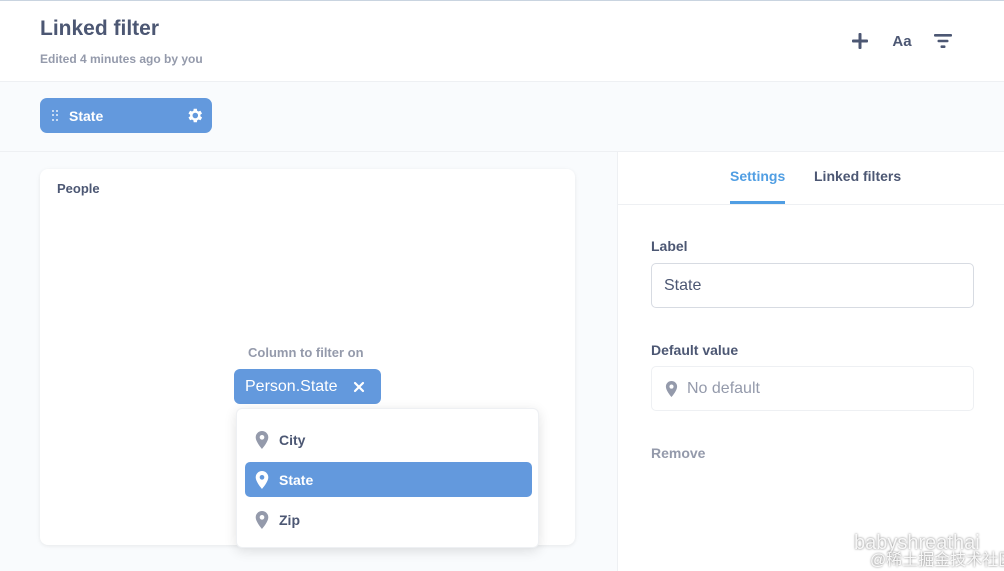 The height and width of the screenshot is (571, 1004). Describe the element at coordinates (678, 453) in the screenshot. I see `remove-button: Remove` at that location.